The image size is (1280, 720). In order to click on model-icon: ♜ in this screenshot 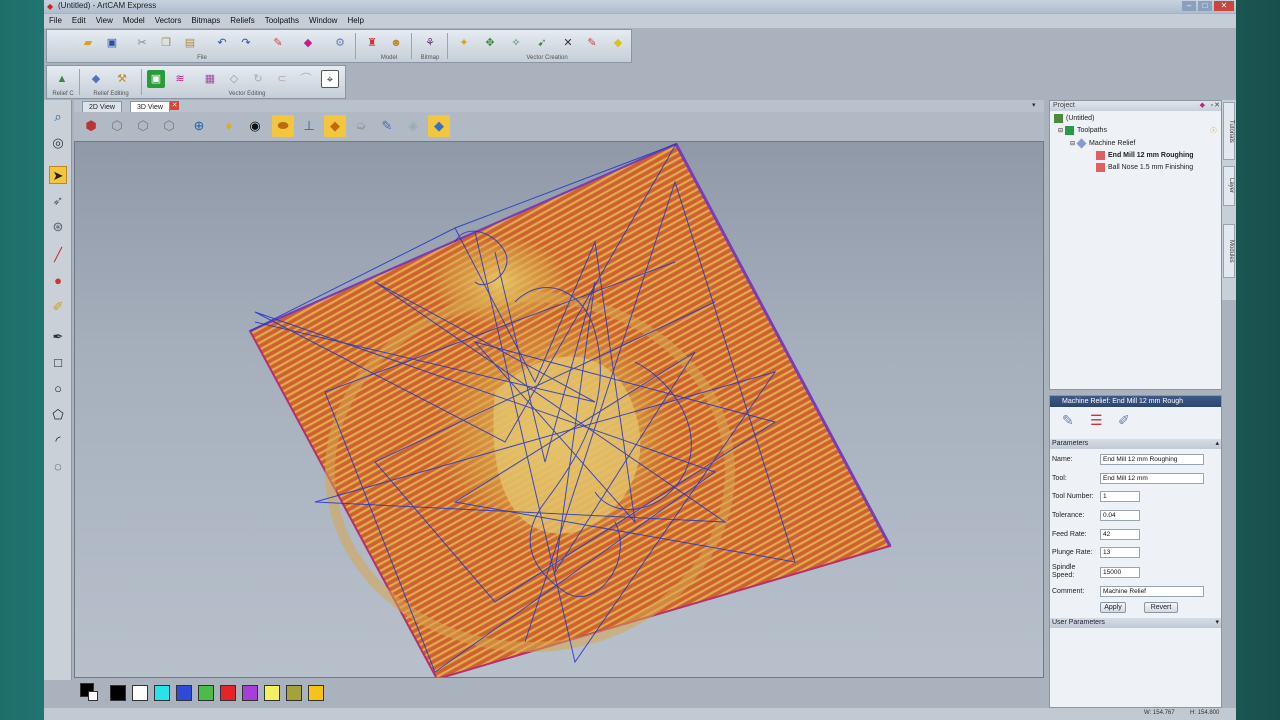, I will do `click(372, 43)`.